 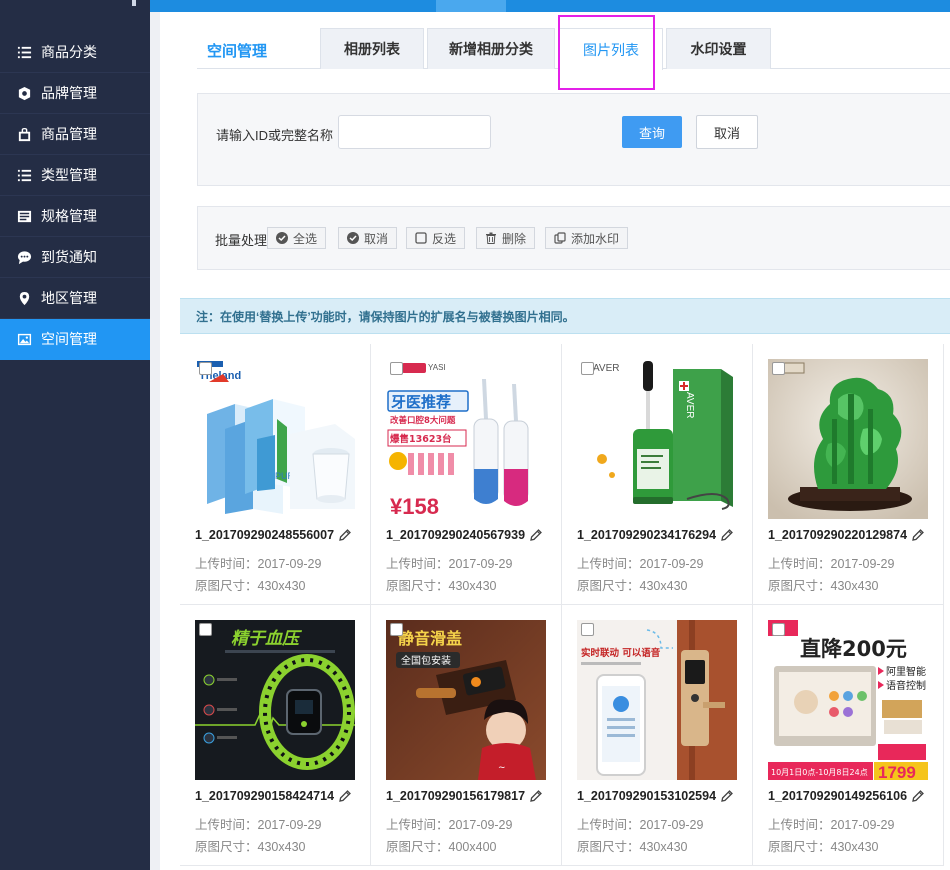 What do you see at coordinates (423, 420) in the screenshot?
I see `irrigator-sub-text: 改善口腔8大问题` at bounding box center [423, 420].